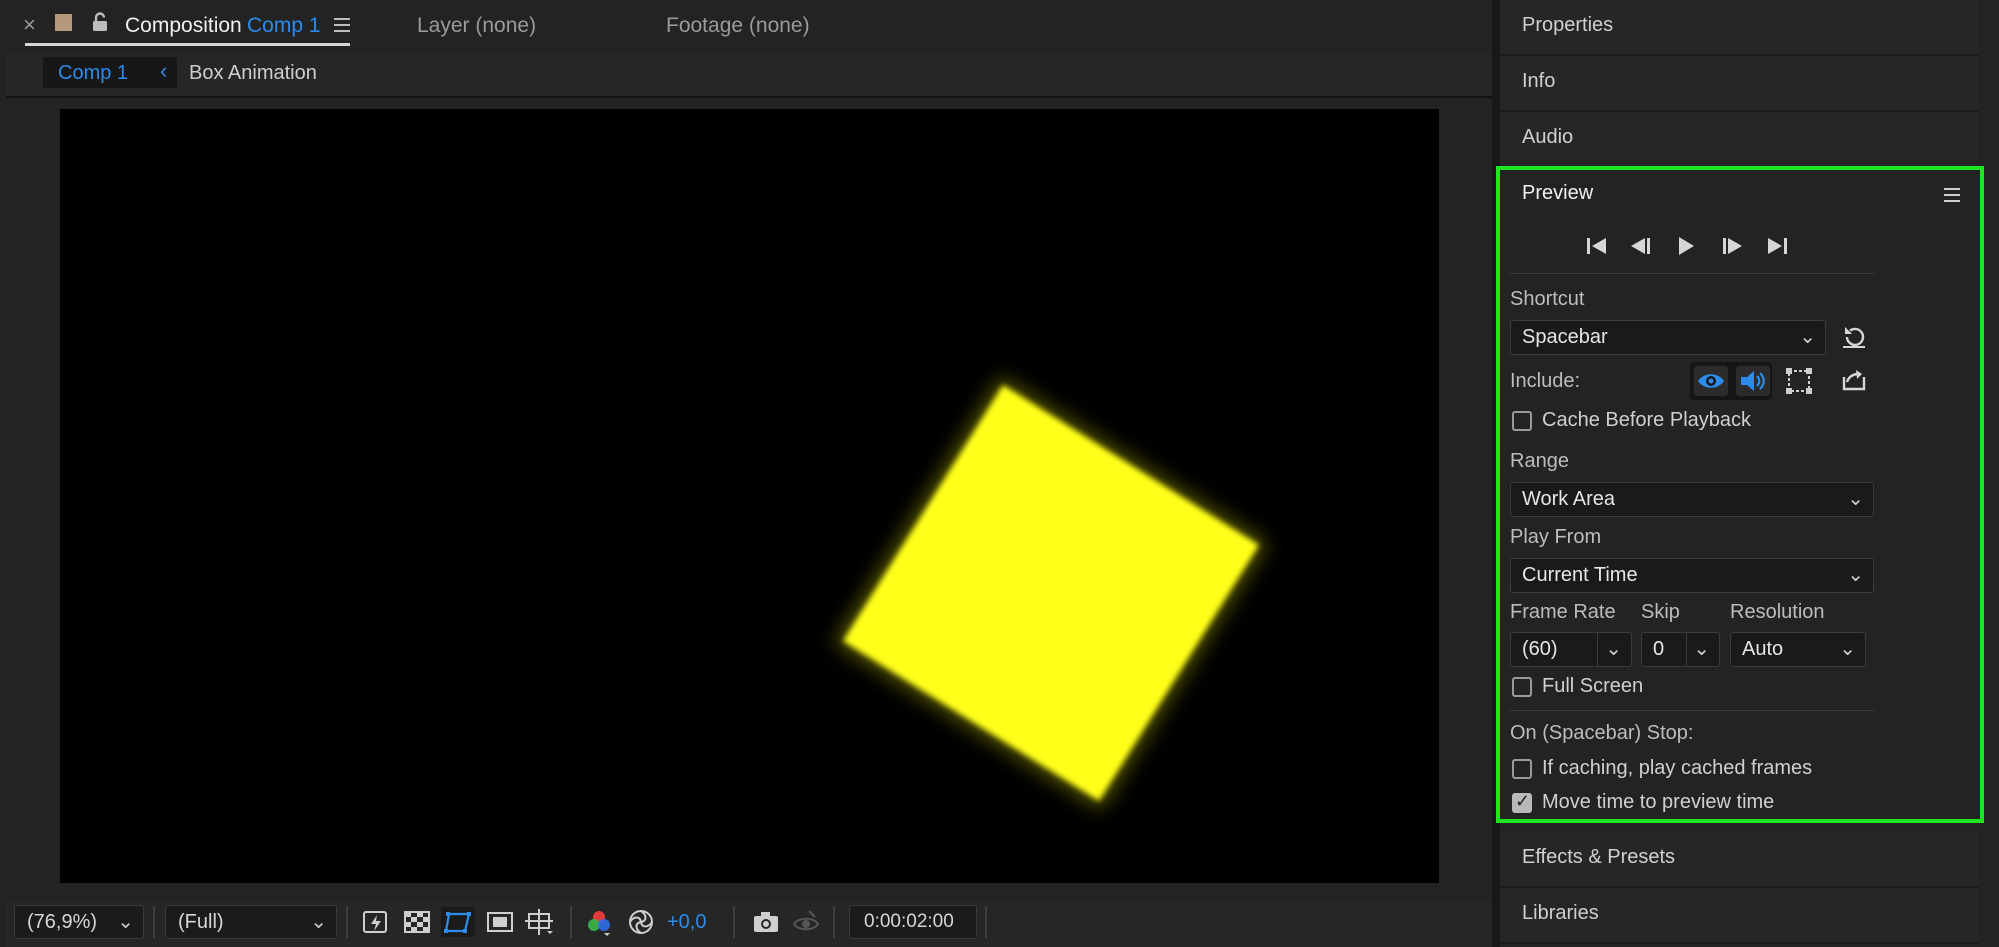  What do you see at coordinates (1692, 499) in the screenshot?
I see `range-dropdown: Work Area ⌄` at bounding box center [1692, 499].